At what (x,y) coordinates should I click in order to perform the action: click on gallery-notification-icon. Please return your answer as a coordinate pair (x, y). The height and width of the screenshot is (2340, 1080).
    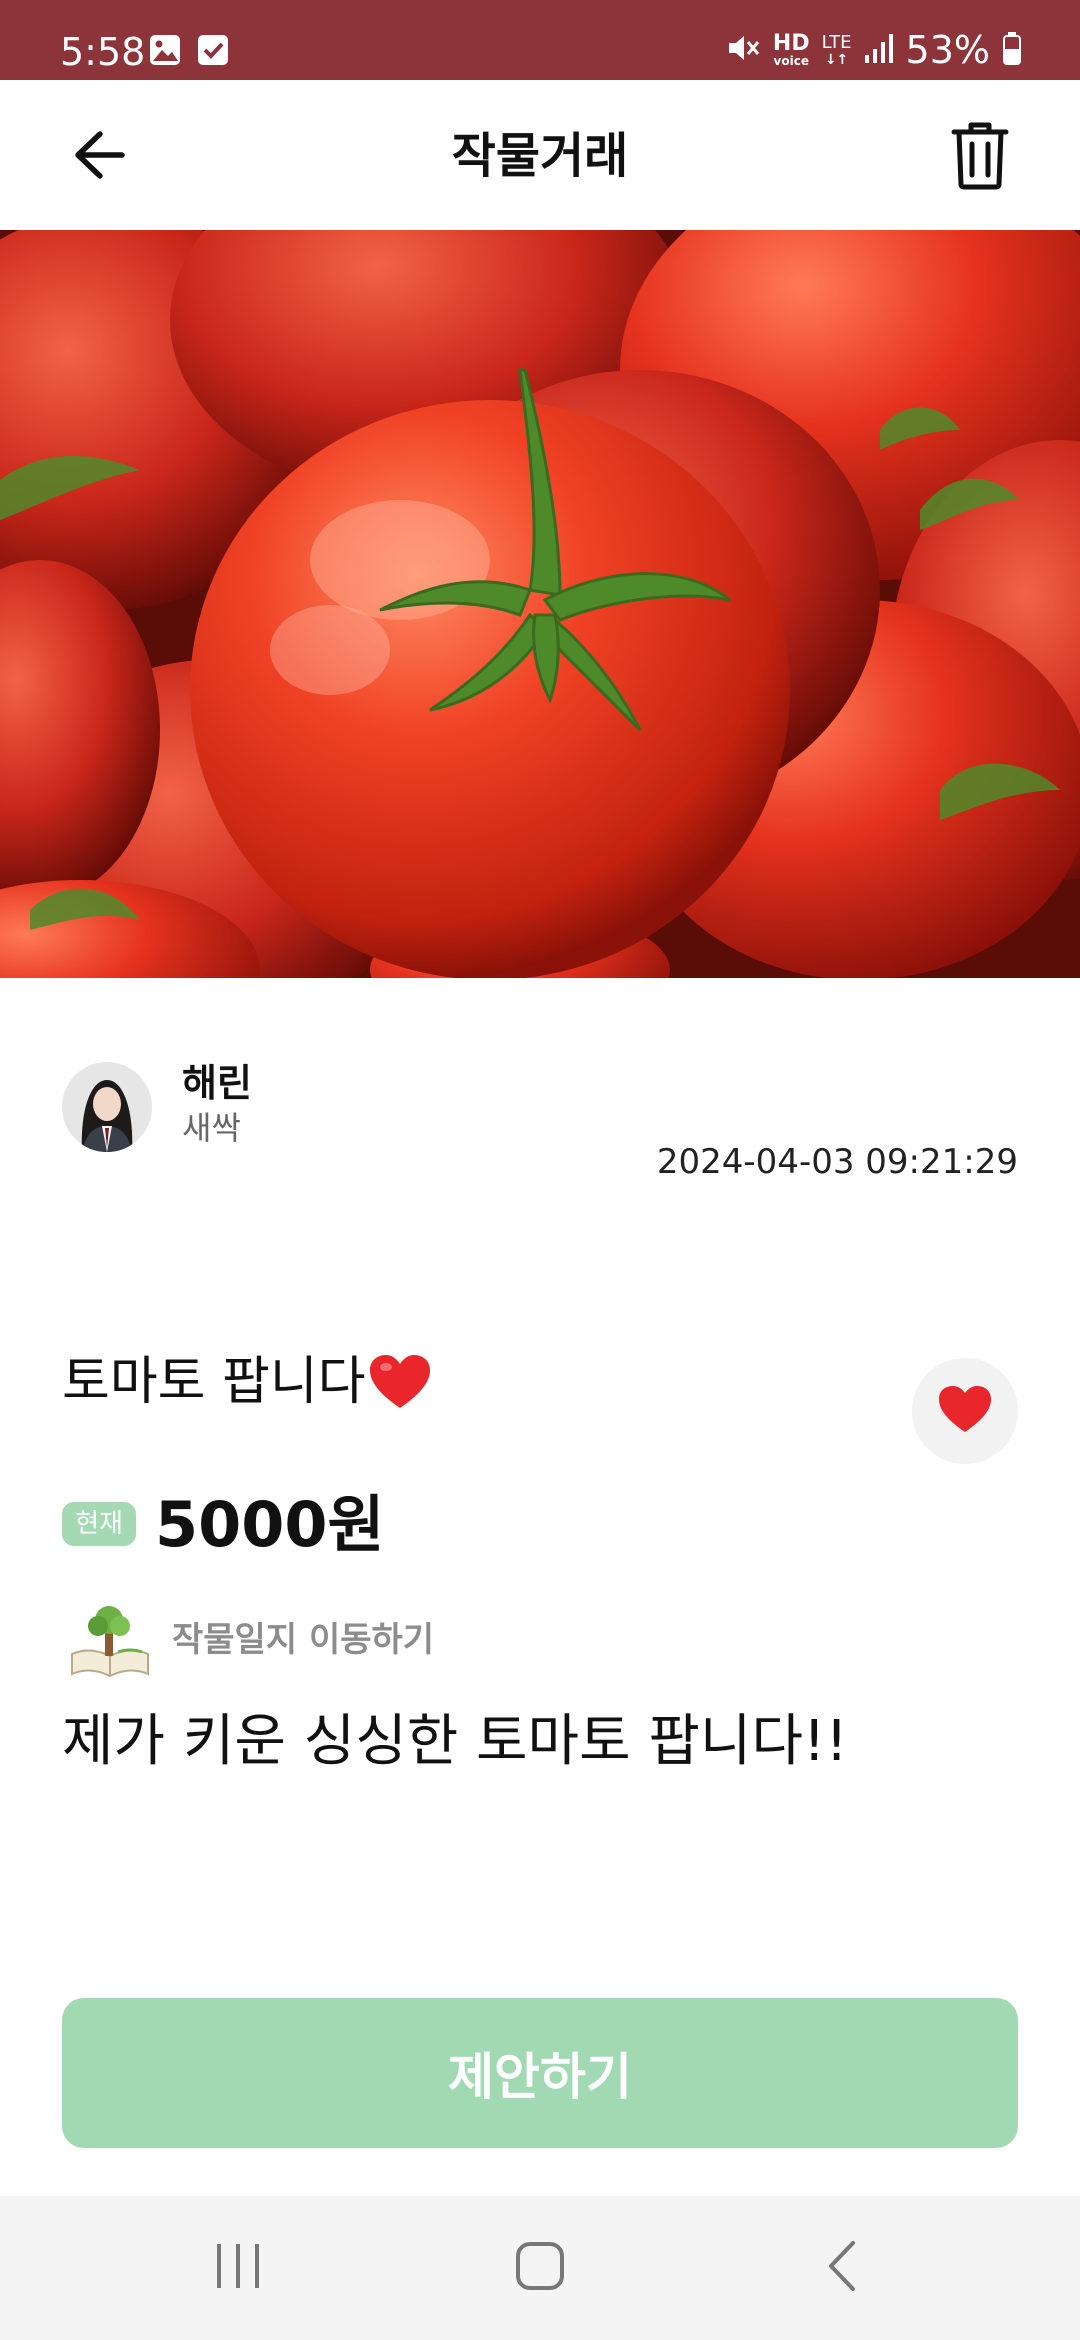
    Looking at the image, I should click on (165, 50).